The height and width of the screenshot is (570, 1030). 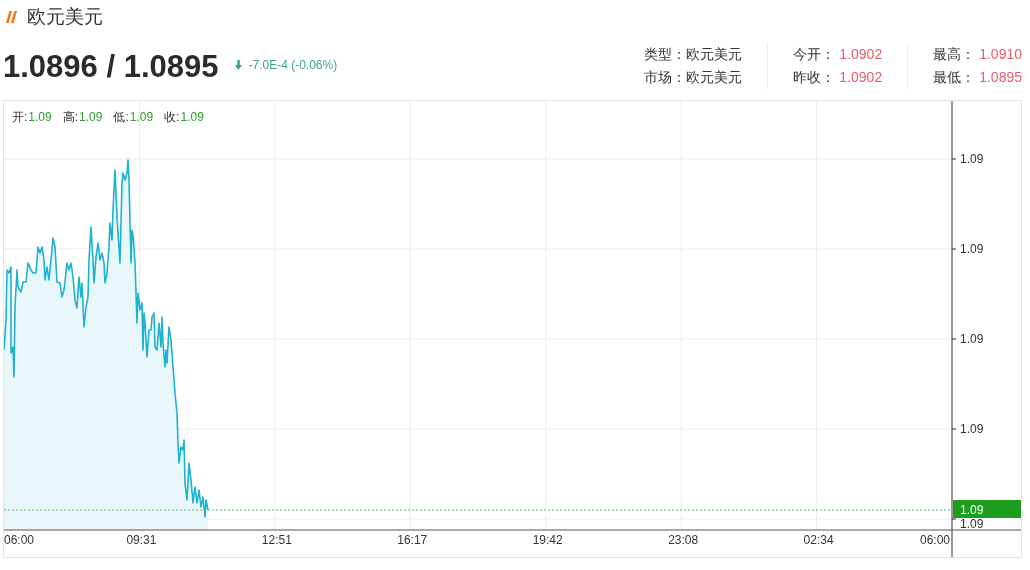 I want to click on price-change: -7.0E-4 (-0.06%), so click(x=293, y=65).